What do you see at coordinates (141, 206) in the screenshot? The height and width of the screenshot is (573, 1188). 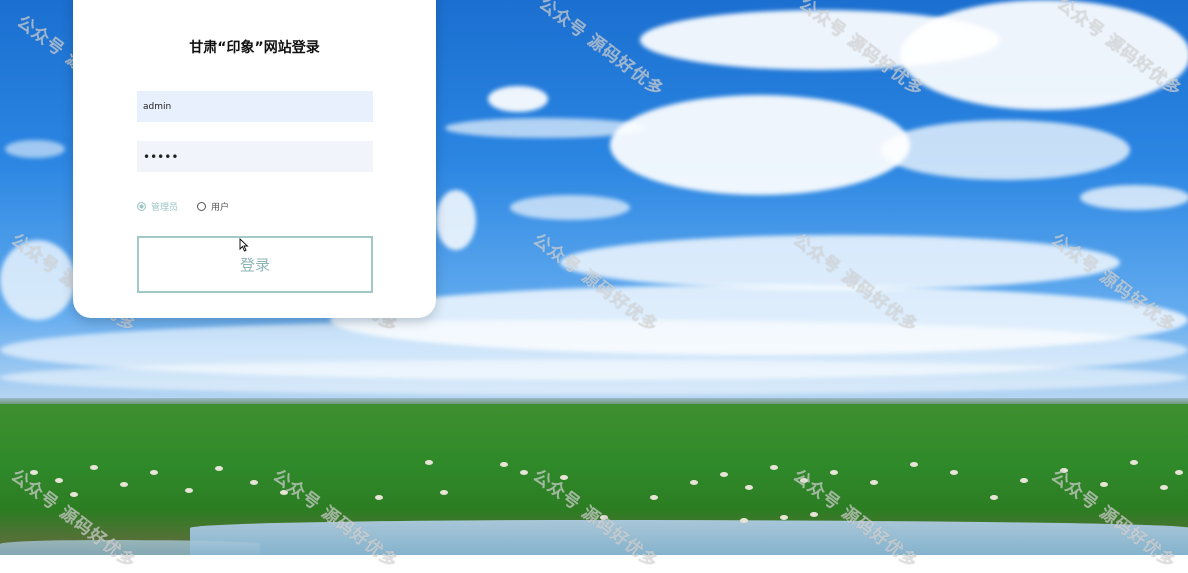 I see `radio-admin` at bounding box center [141, 206].